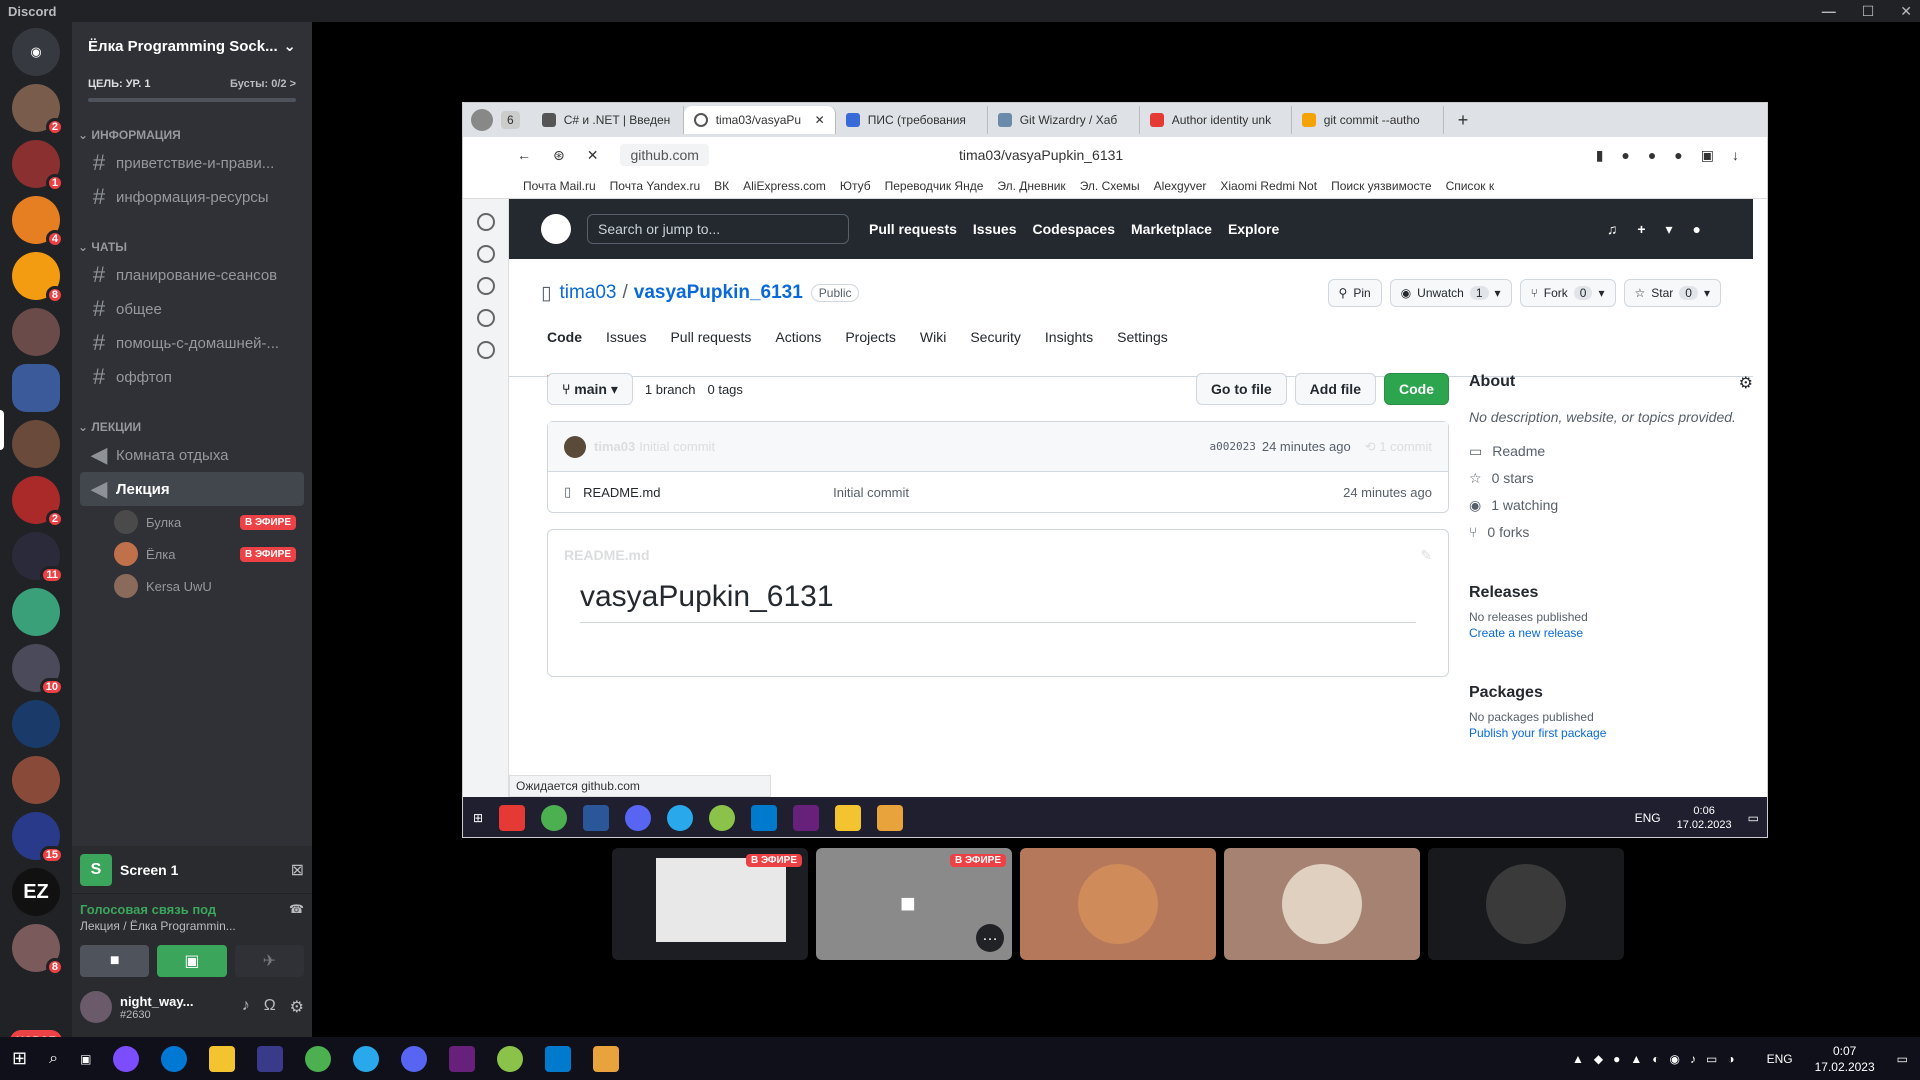 This screenshot has height=1080, width=1920. What do you see at coordinates (820, 120) in the screenshot?
I see `close-tab-icon: ✕` at bounding box center [820, 120].